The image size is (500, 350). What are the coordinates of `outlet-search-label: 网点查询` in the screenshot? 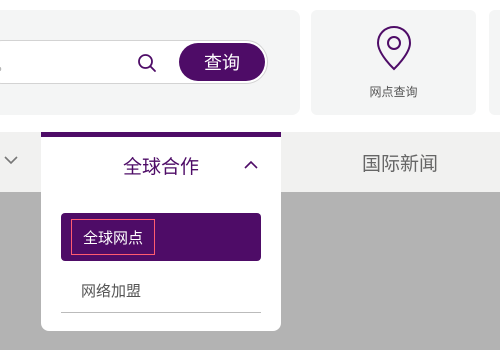 It's located at (393, 92).